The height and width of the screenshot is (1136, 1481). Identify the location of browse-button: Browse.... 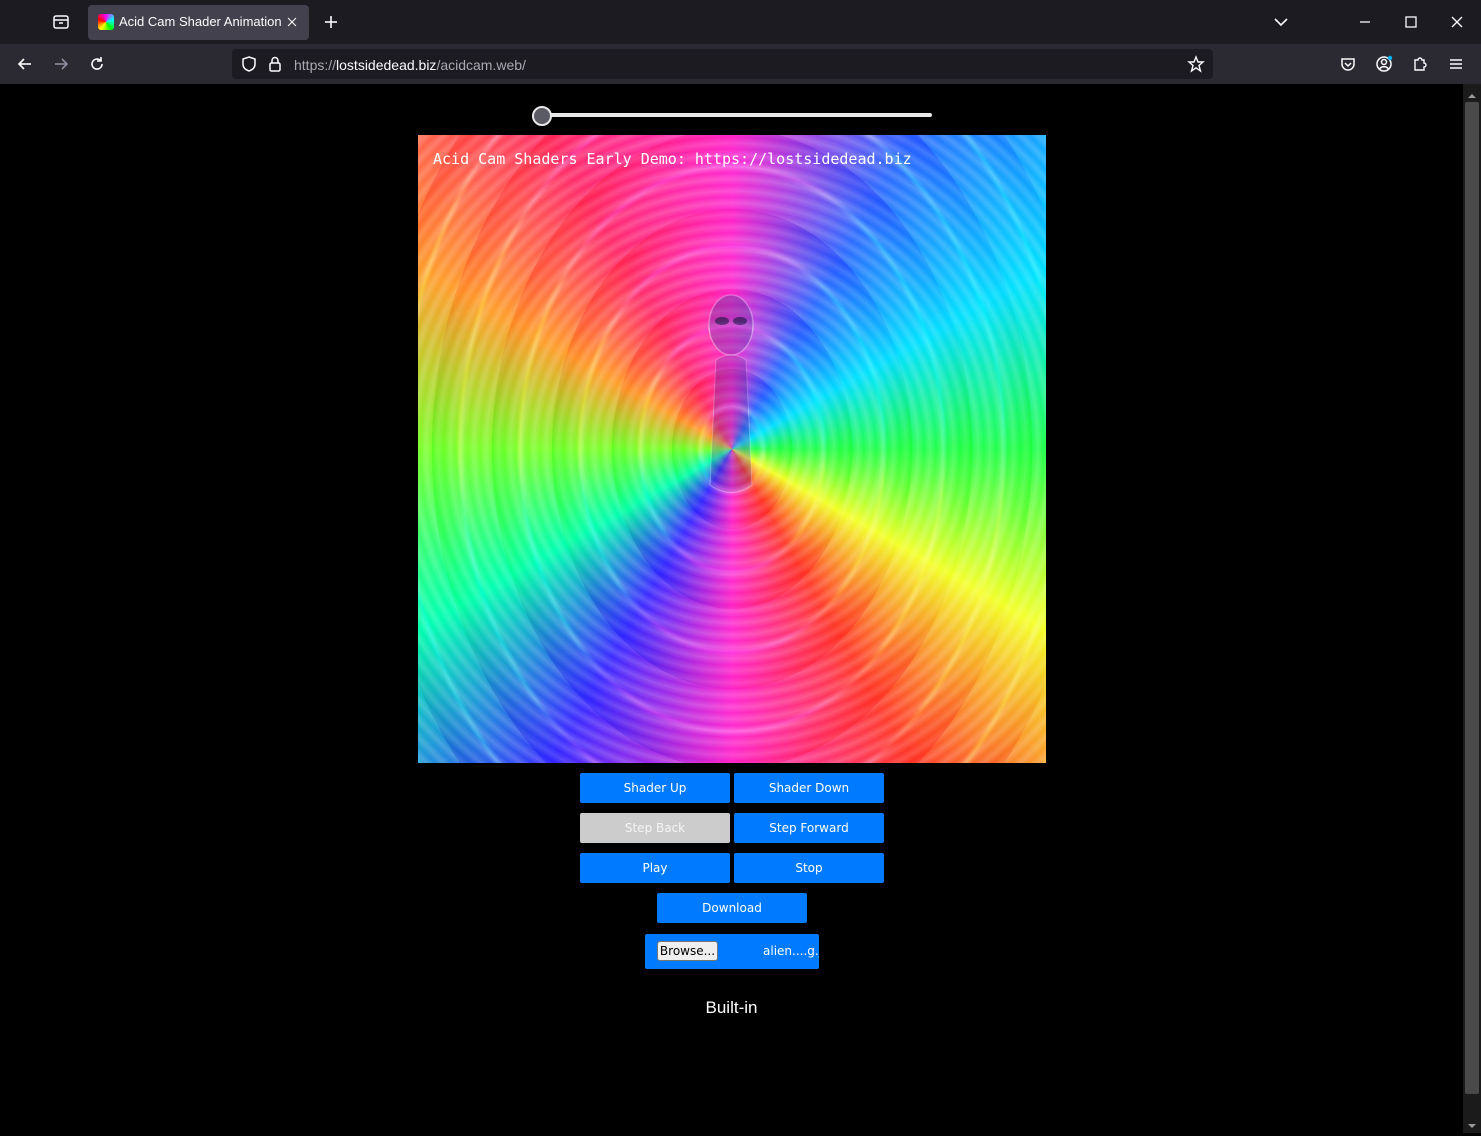
(687, 951).